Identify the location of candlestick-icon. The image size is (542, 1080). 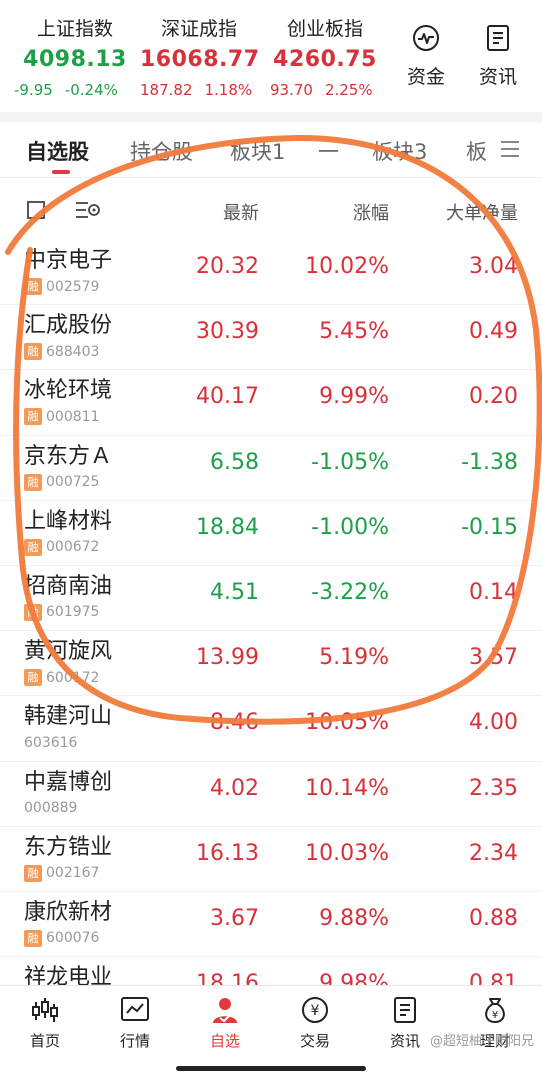
(45, 1010).